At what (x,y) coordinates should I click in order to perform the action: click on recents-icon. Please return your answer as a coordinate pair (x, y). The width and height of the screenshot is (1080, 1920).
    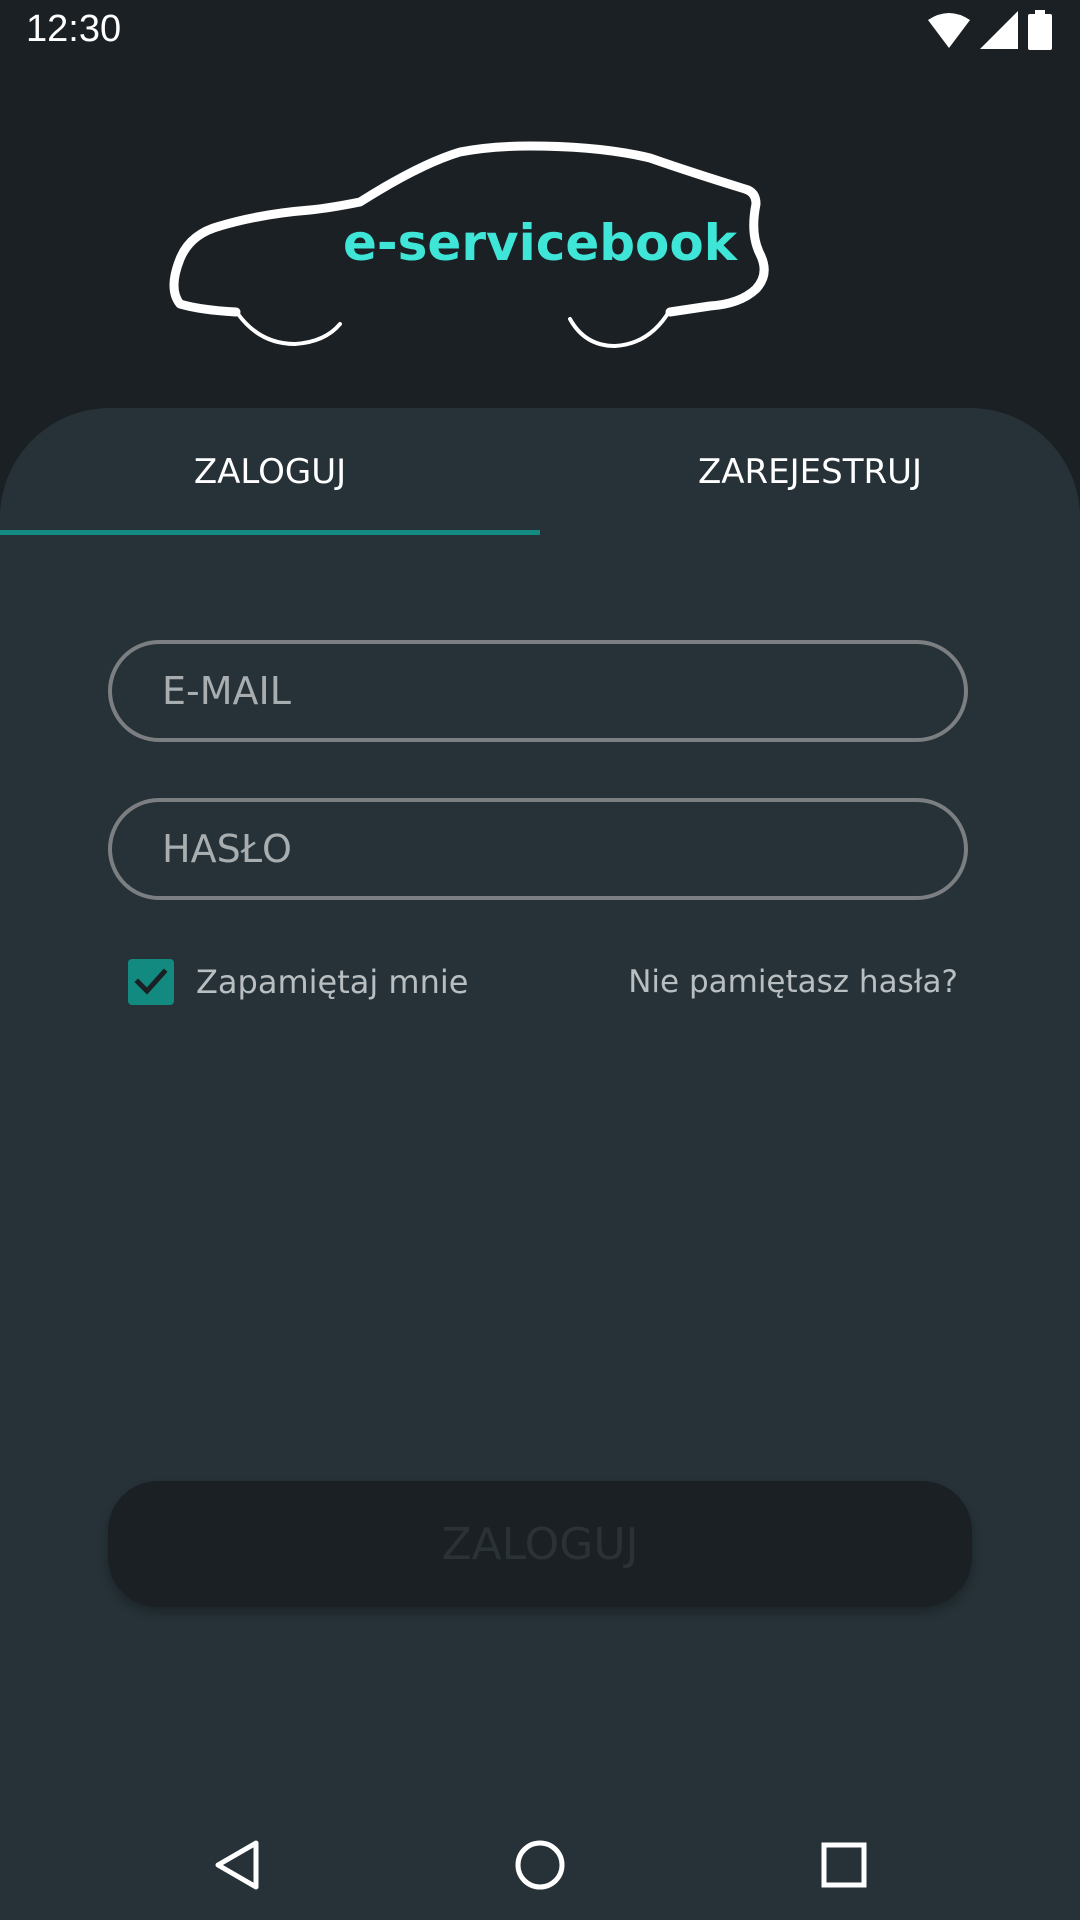
    Looking at the image, I should click on (844, 1865).